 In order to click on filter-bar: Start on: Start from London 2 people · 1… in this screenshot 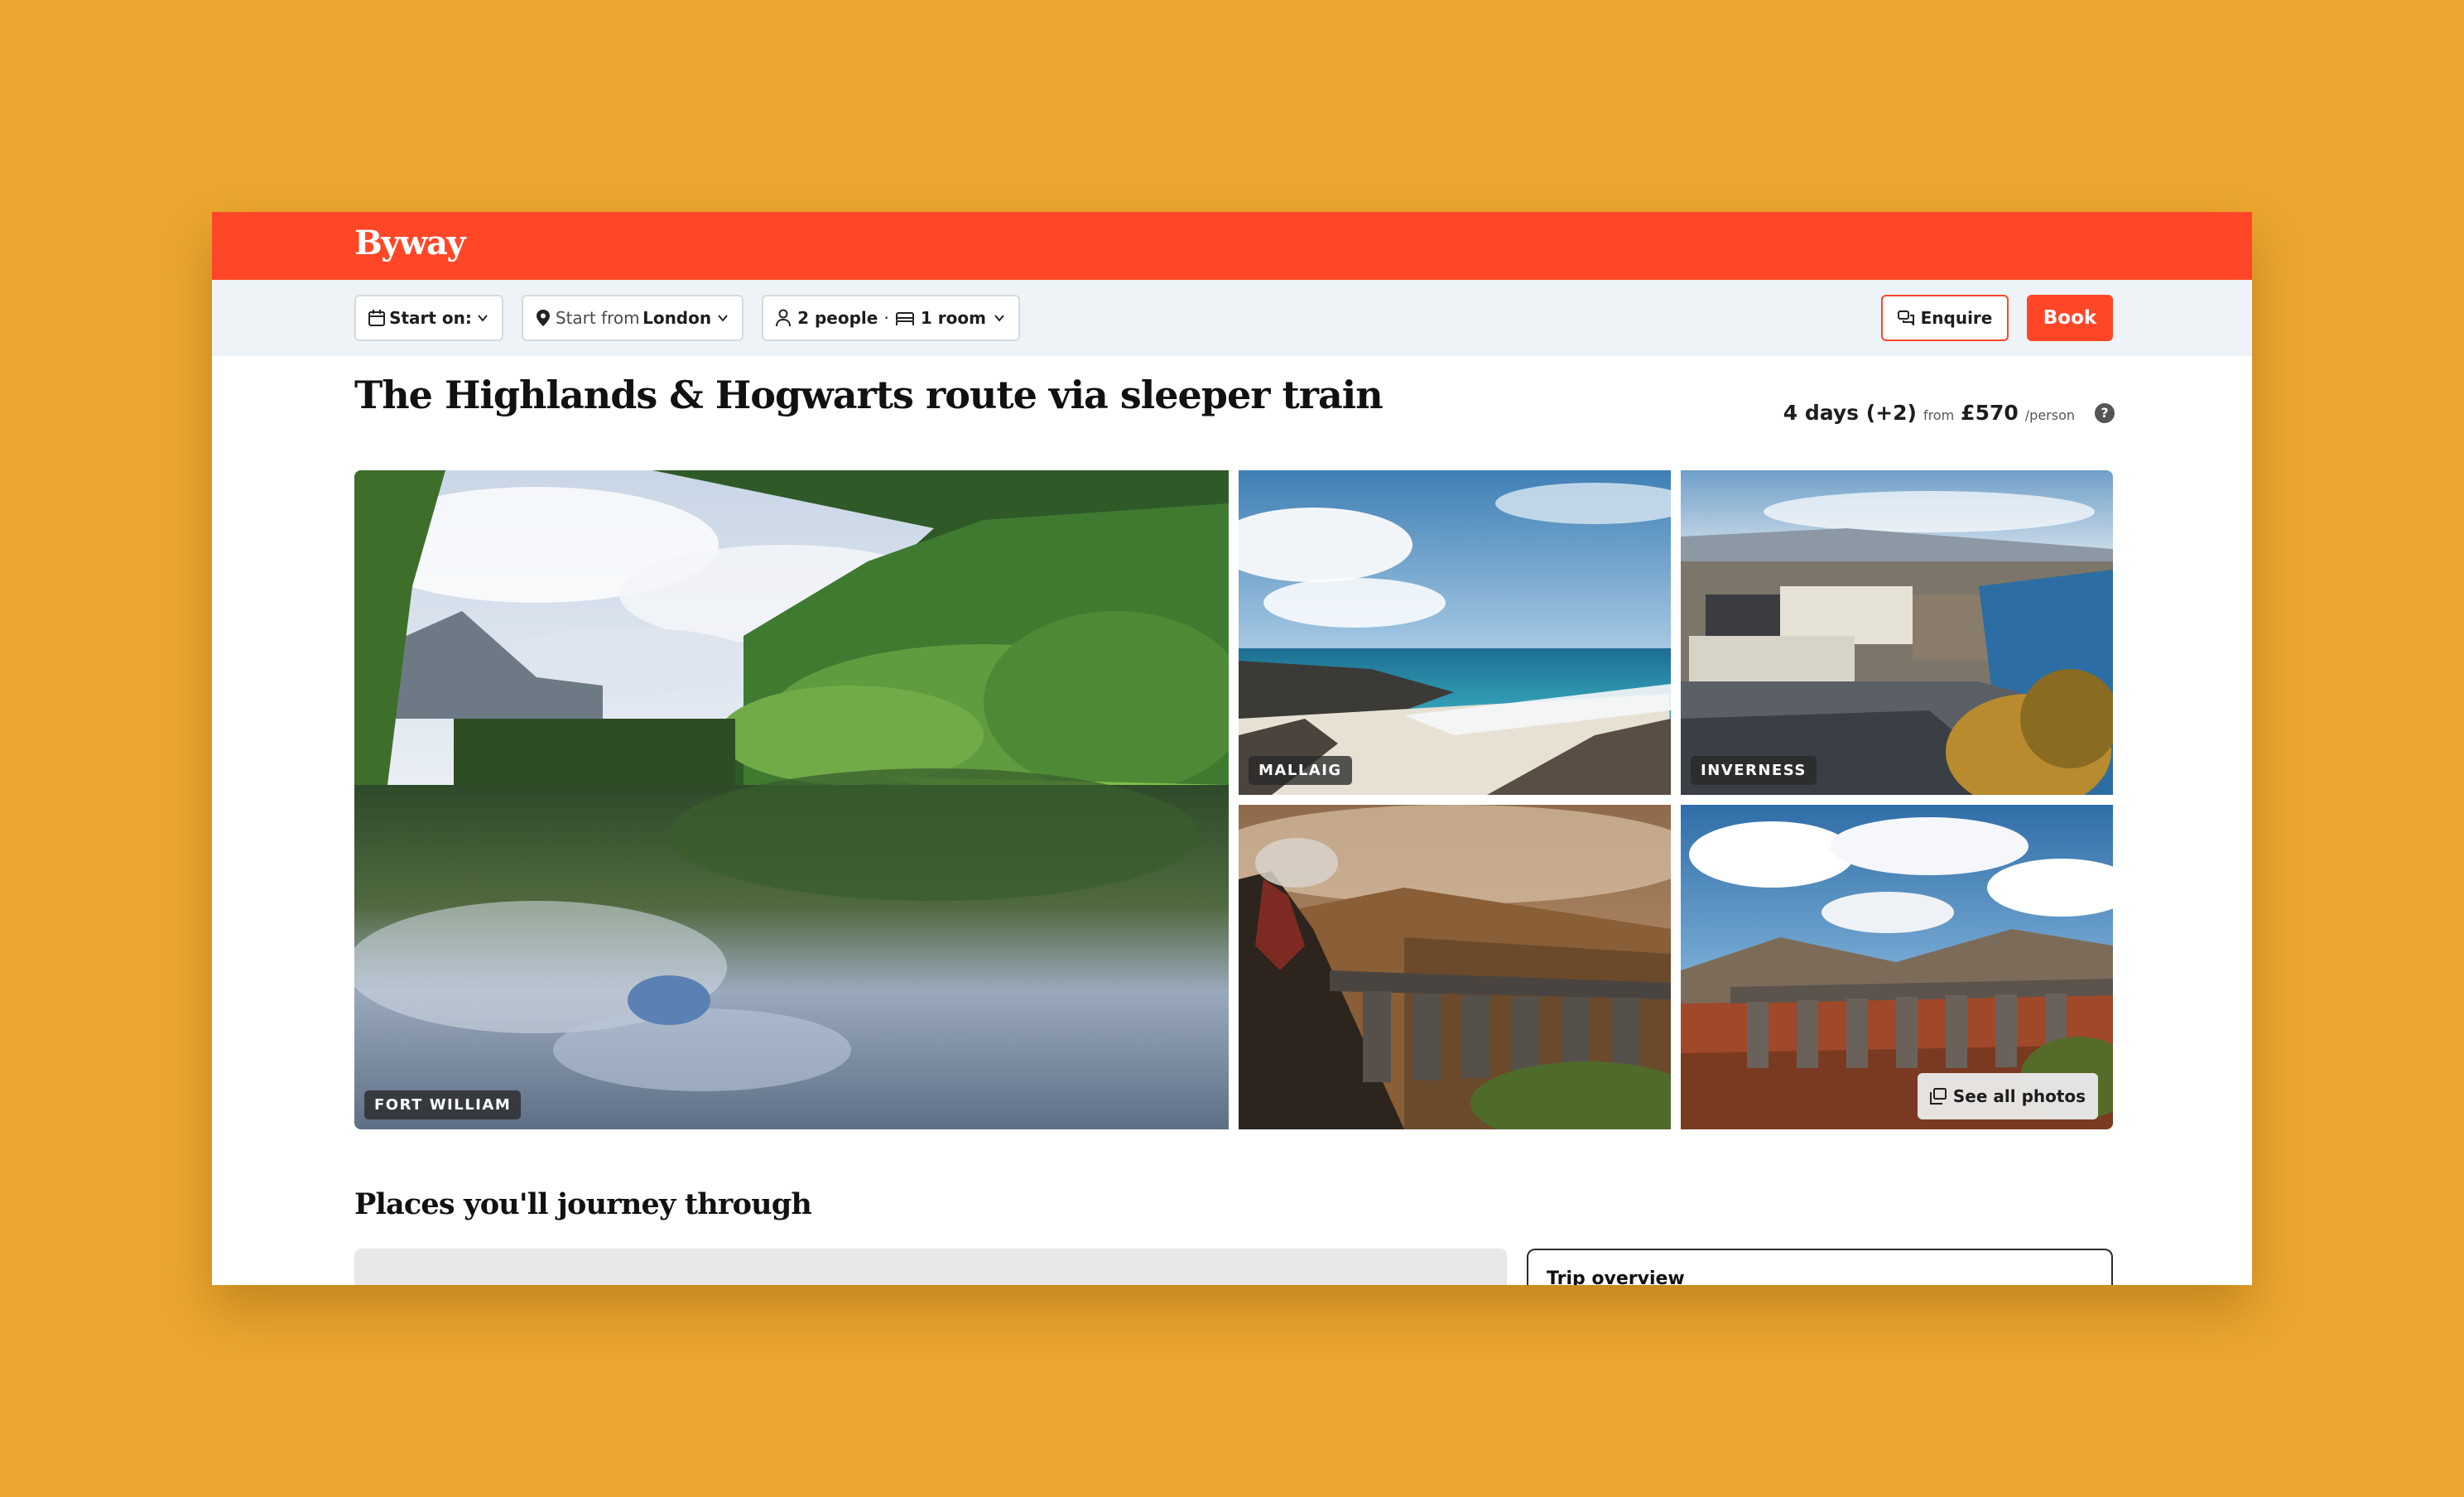, I will do `click(1232, 318)`.